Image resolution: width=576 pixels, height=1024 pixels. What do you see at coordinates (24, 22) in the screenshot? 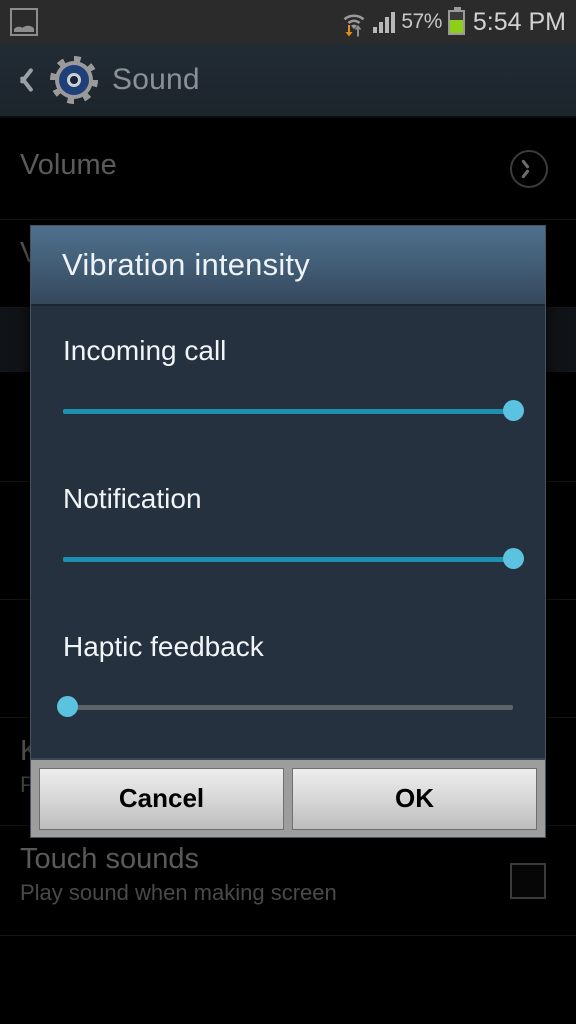
I see `image-icon` at bounding box center [24, 22].